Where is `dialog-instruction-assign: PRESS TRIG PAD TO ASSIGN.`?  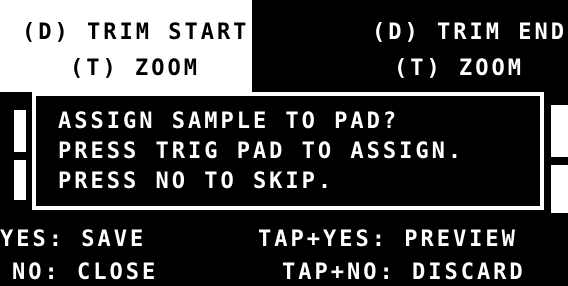 dialog-instruction-assign: PRESS TRIG PAD TO ASSIGN. is located at coordinates (261, 151).